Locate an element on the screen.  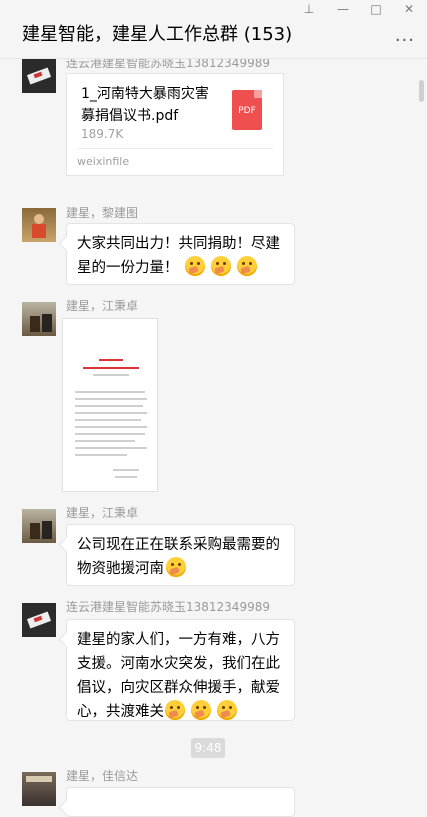
file-source: weixinfile is located at coordinates (103, 161).